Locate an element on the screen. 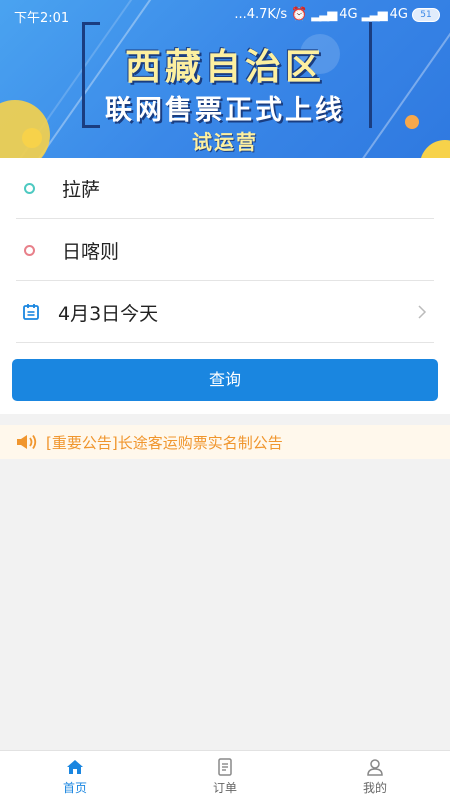 The image size is (450, 801). calendar-icon is located at coordinates (31, 312).